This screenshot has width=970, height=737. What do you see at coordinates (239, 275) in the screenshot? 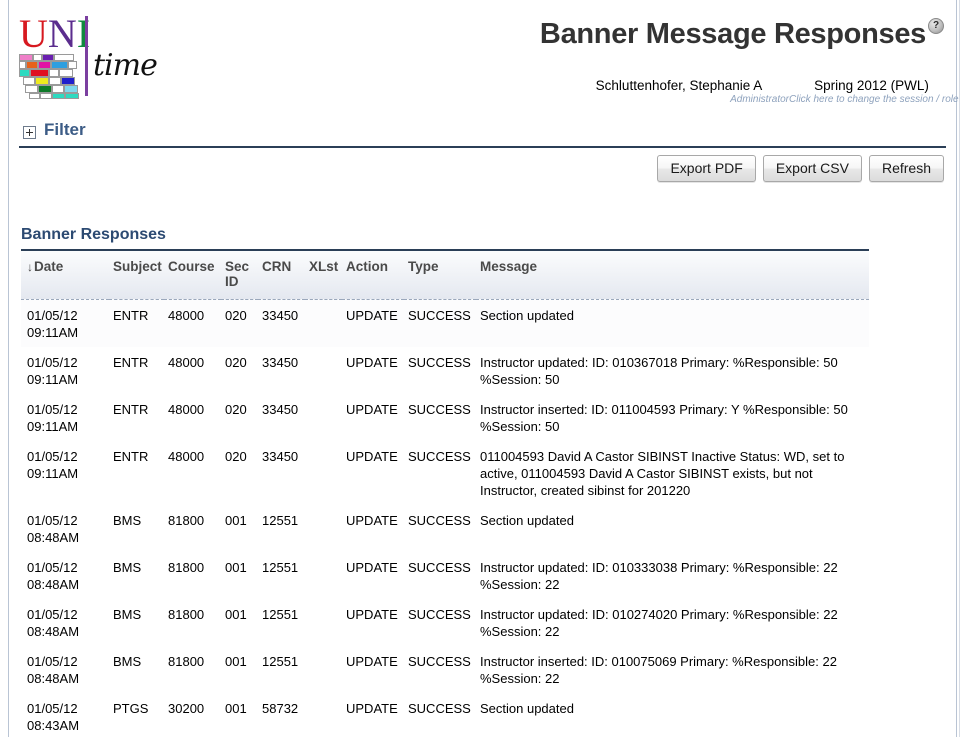
I see `column-header-sec_id: Sec ID` at bounding box center [239, 275].